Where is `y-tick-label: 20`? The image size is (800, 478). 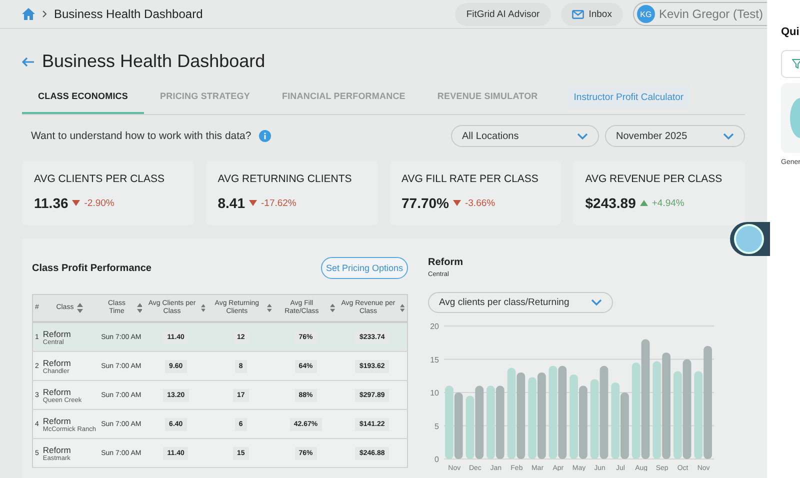
y-tick-label: 20 is located at coordinates (434, 326).